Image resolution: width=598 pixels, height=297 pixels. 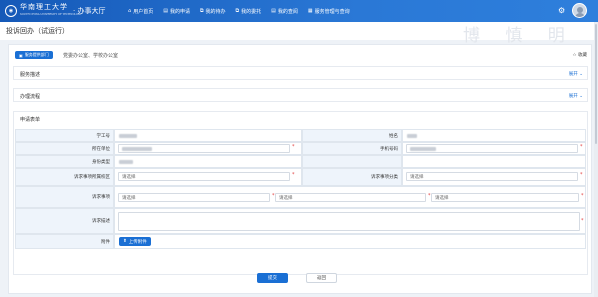 I want to click on nav-my-todo: ⧉ 我的待办, so click(x=213, y=11).